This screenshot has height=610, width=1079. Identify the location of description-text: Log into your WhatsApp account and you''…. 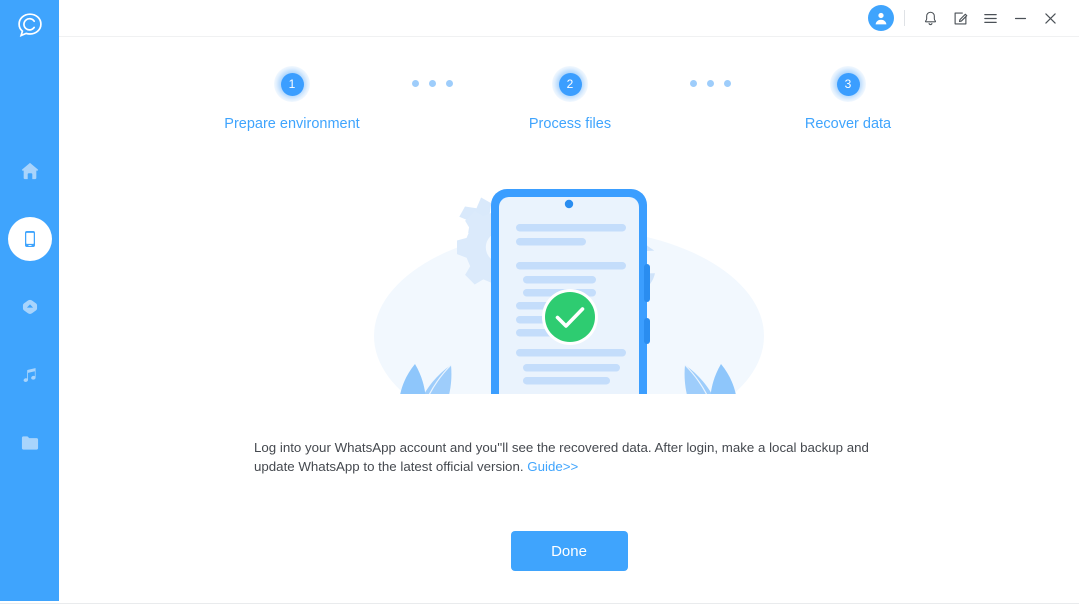
(569, 457).